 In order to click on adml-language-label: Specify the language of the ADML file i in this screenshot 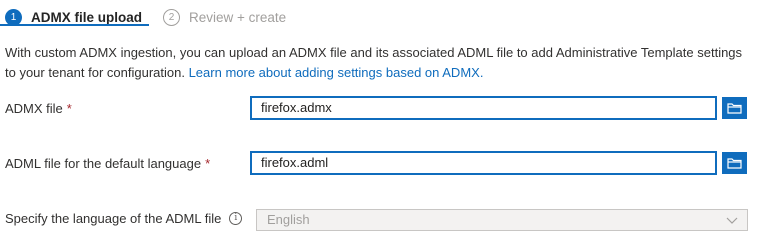, I will do `click(124, 218)`.